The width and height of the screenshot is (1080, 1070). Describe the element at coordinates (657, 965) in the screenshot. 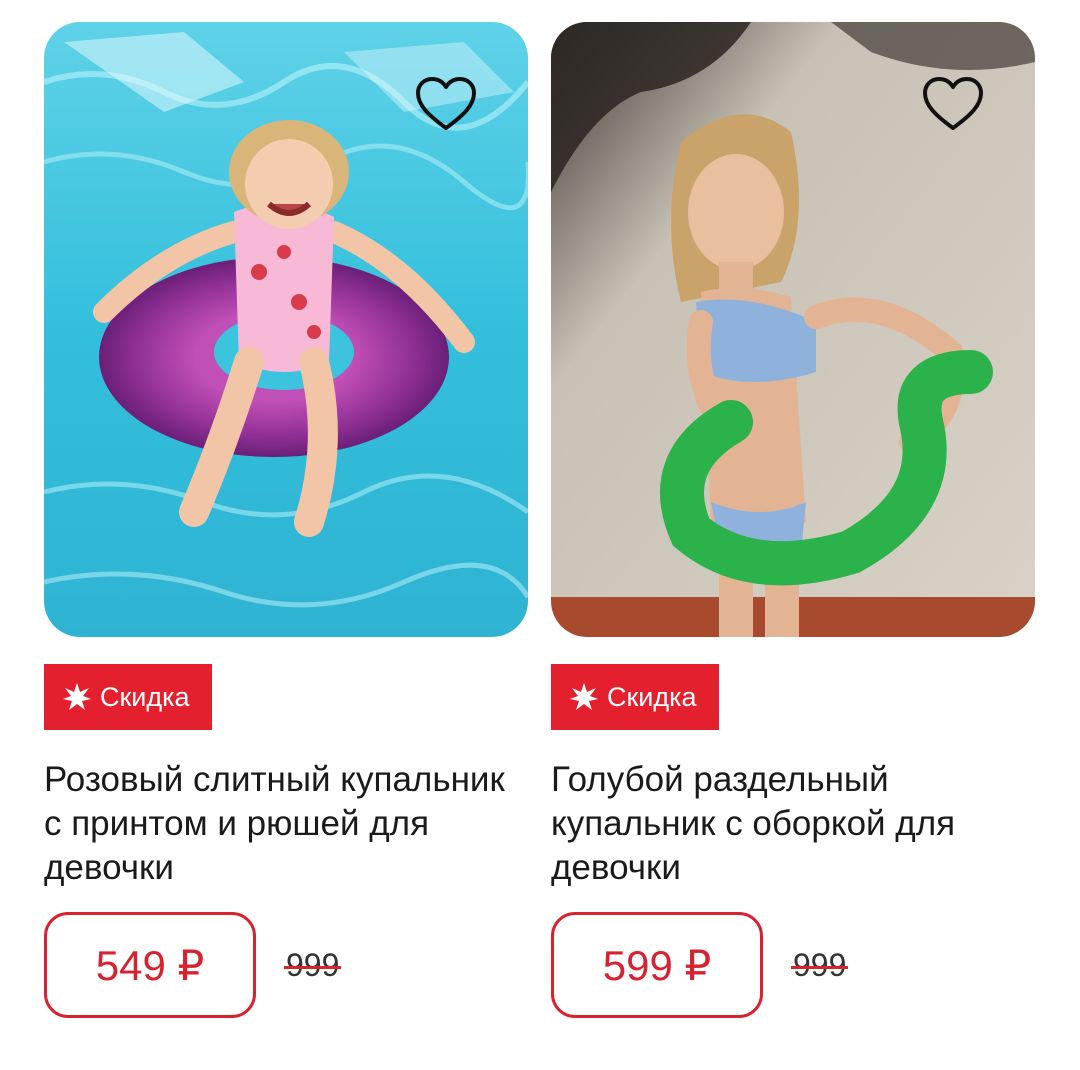

I see `current-price-button: 599 ₽` at that location.